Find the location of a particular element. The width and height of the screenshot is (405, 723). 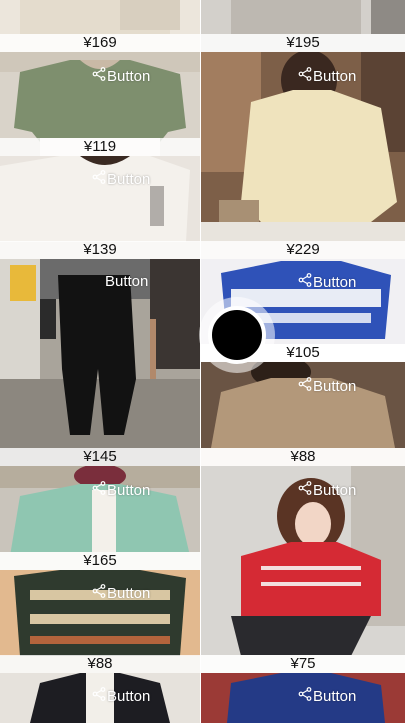

floating-button-core is located at coordinates (237, 335).